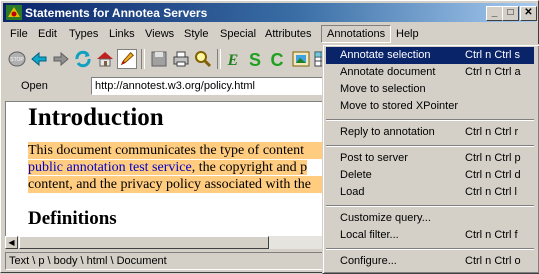  I want to click on menu-file: File, so click(19, 34).